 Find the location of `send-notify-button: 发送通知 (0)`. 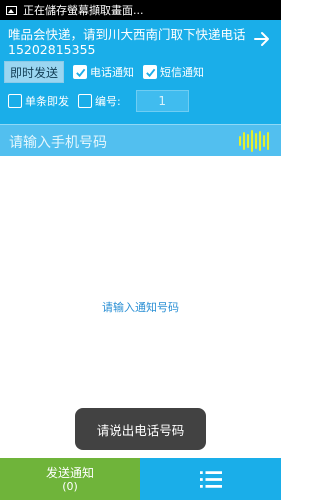

send-notify-button: 发送通知 (0) is located at coordinates (70, 479).